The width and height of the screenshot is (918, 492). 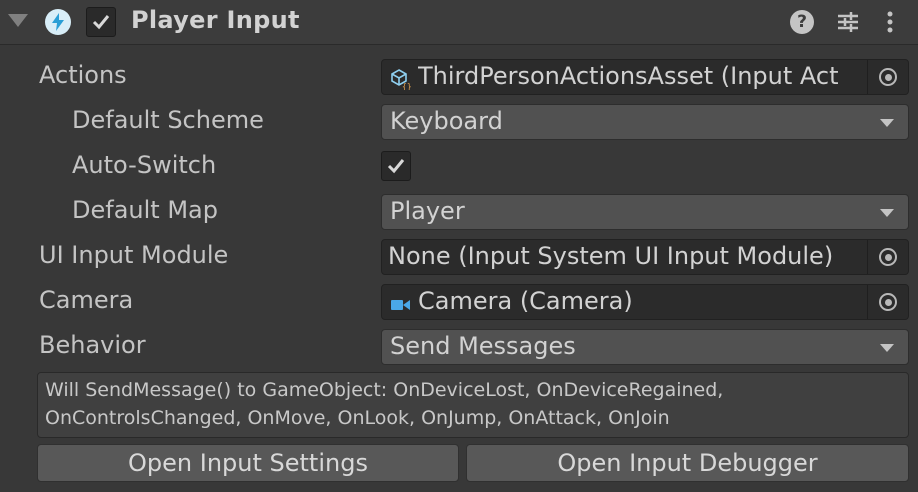 What do you see at coordinates (645, 212) in the screenshot?
I see `default-map-dropdown: Player` at bounding box center [645, 212].